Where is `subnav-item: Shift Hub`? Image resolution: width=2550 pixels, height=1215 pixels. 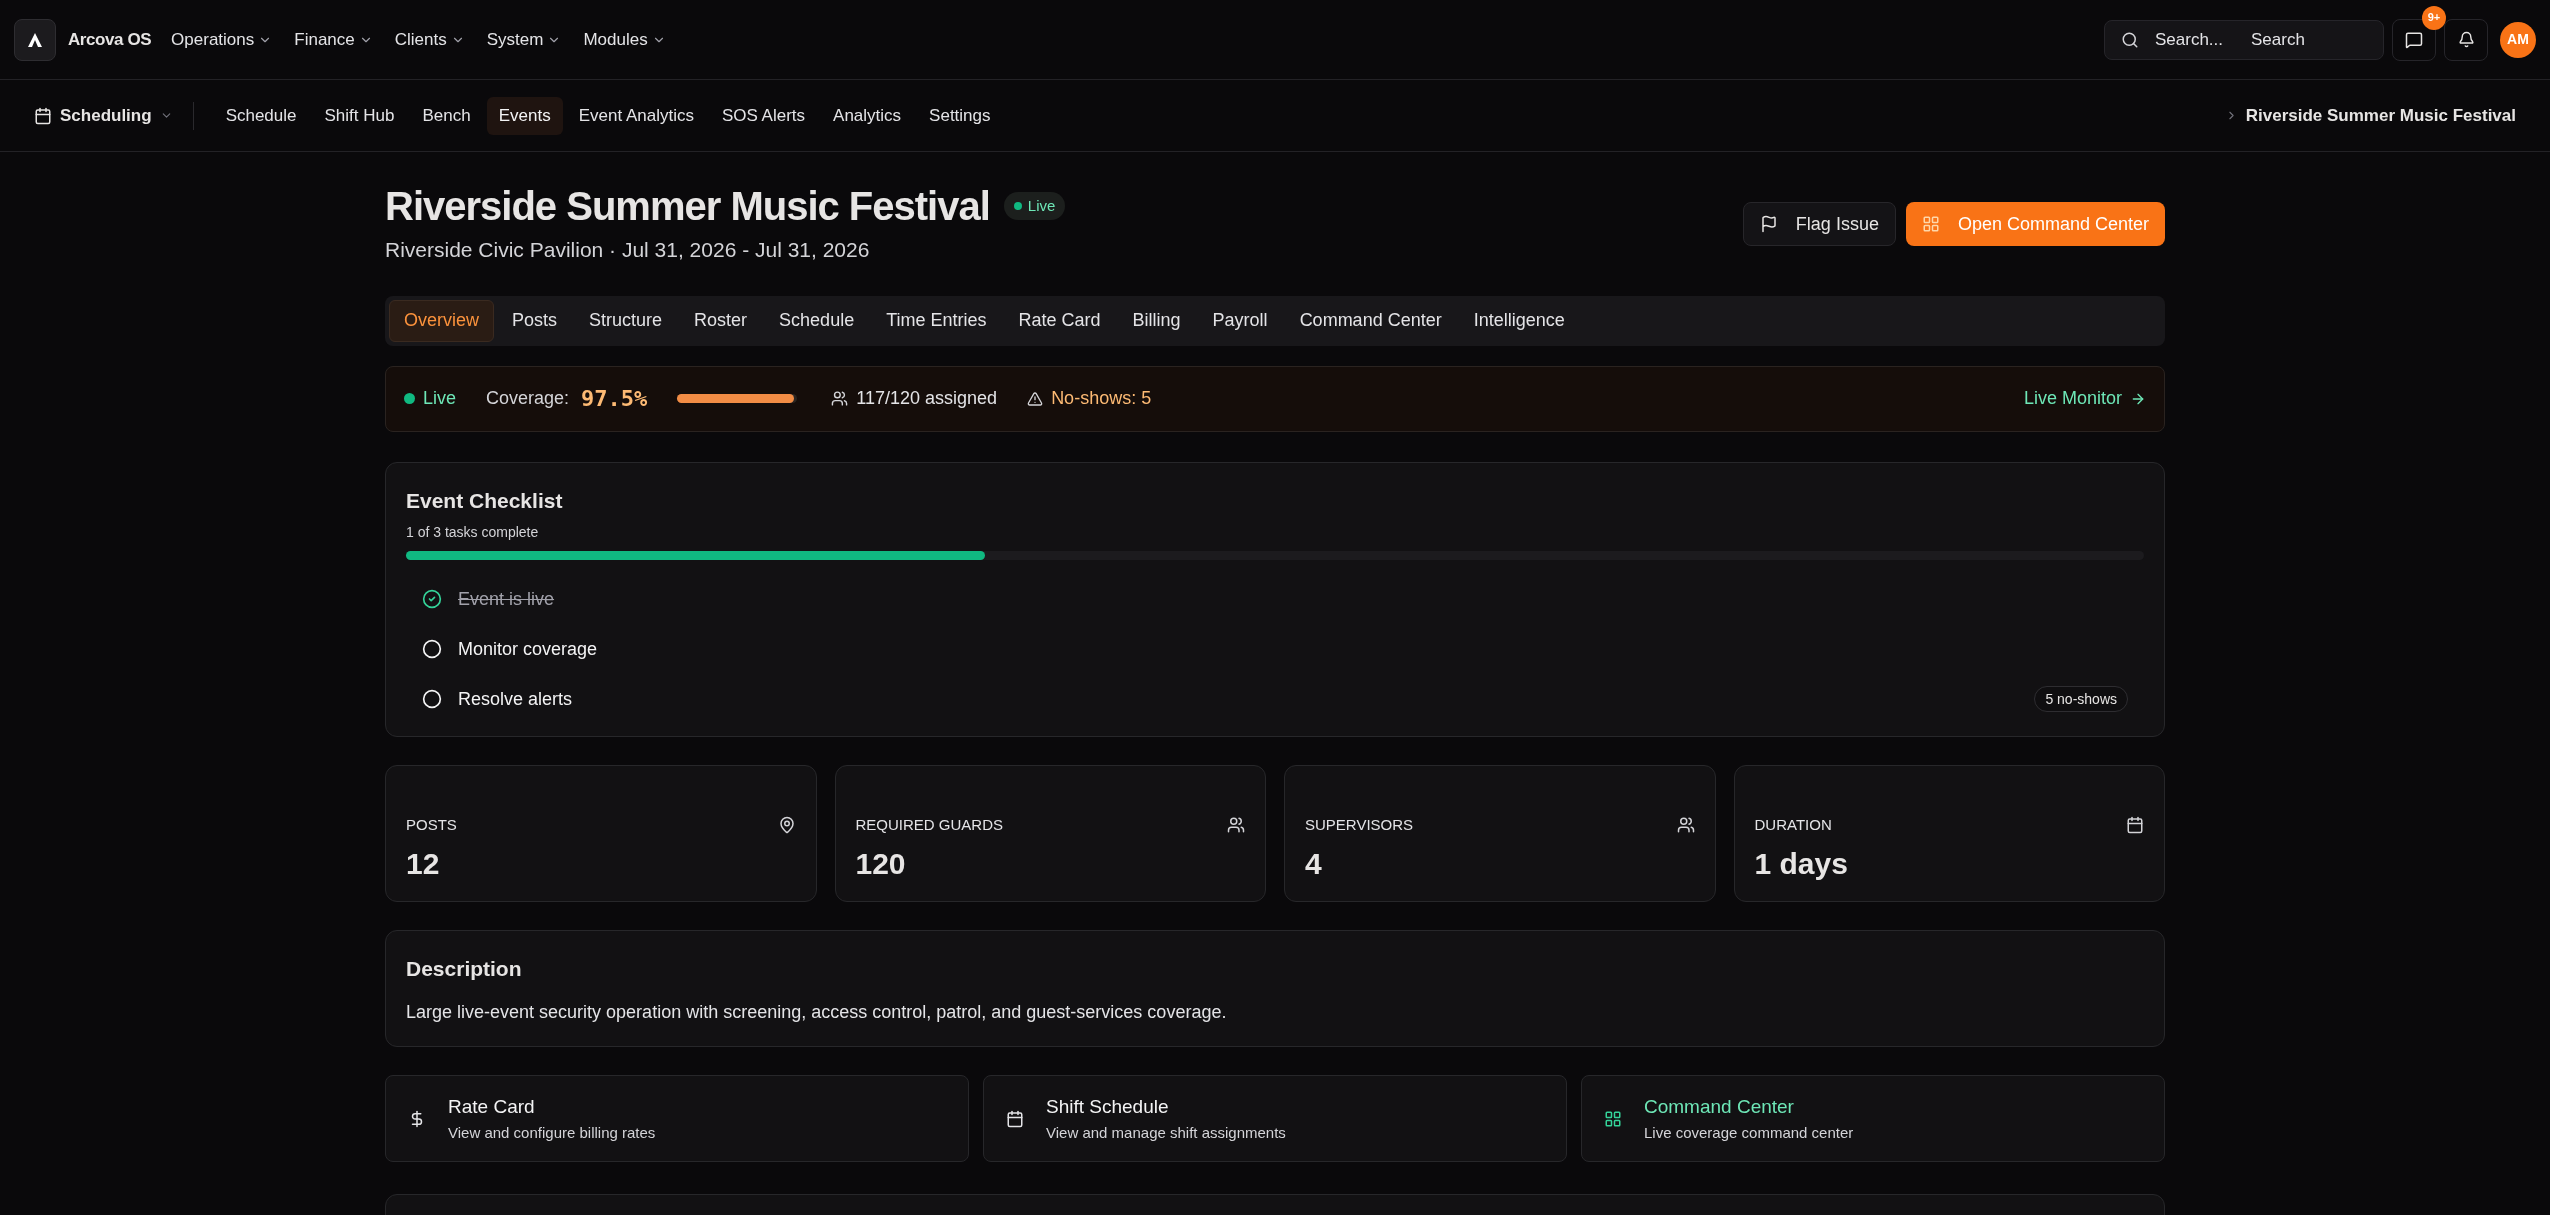 subnav-item: Shift Hub is located at coordinates (359, 115).